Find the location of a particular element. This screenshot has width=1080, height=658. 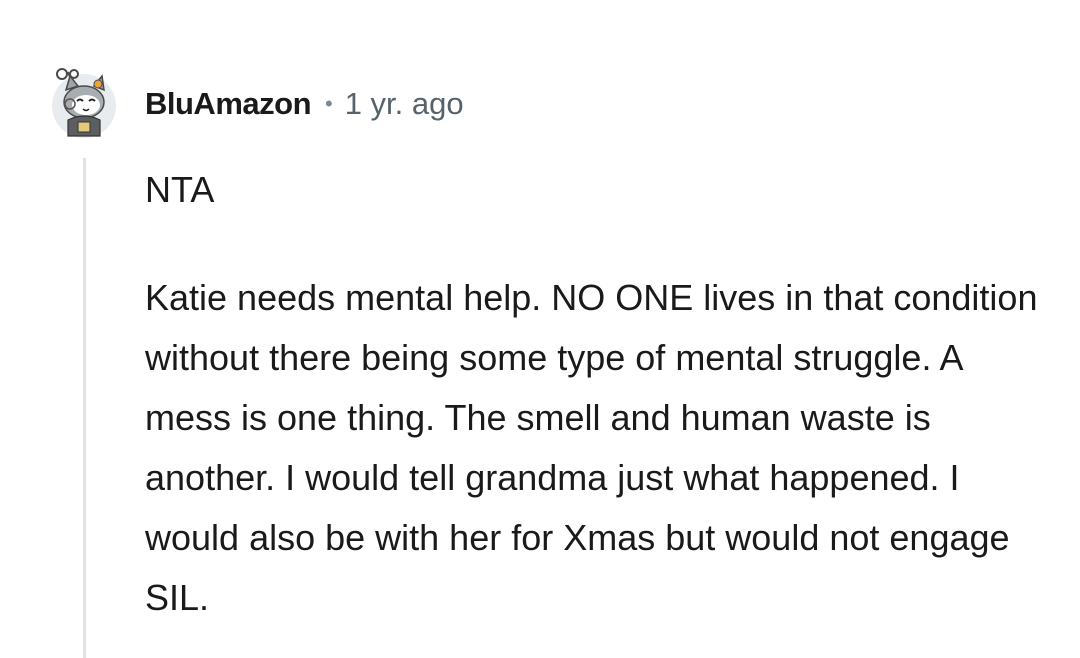

thread-line is located at coordinates (84, 408).